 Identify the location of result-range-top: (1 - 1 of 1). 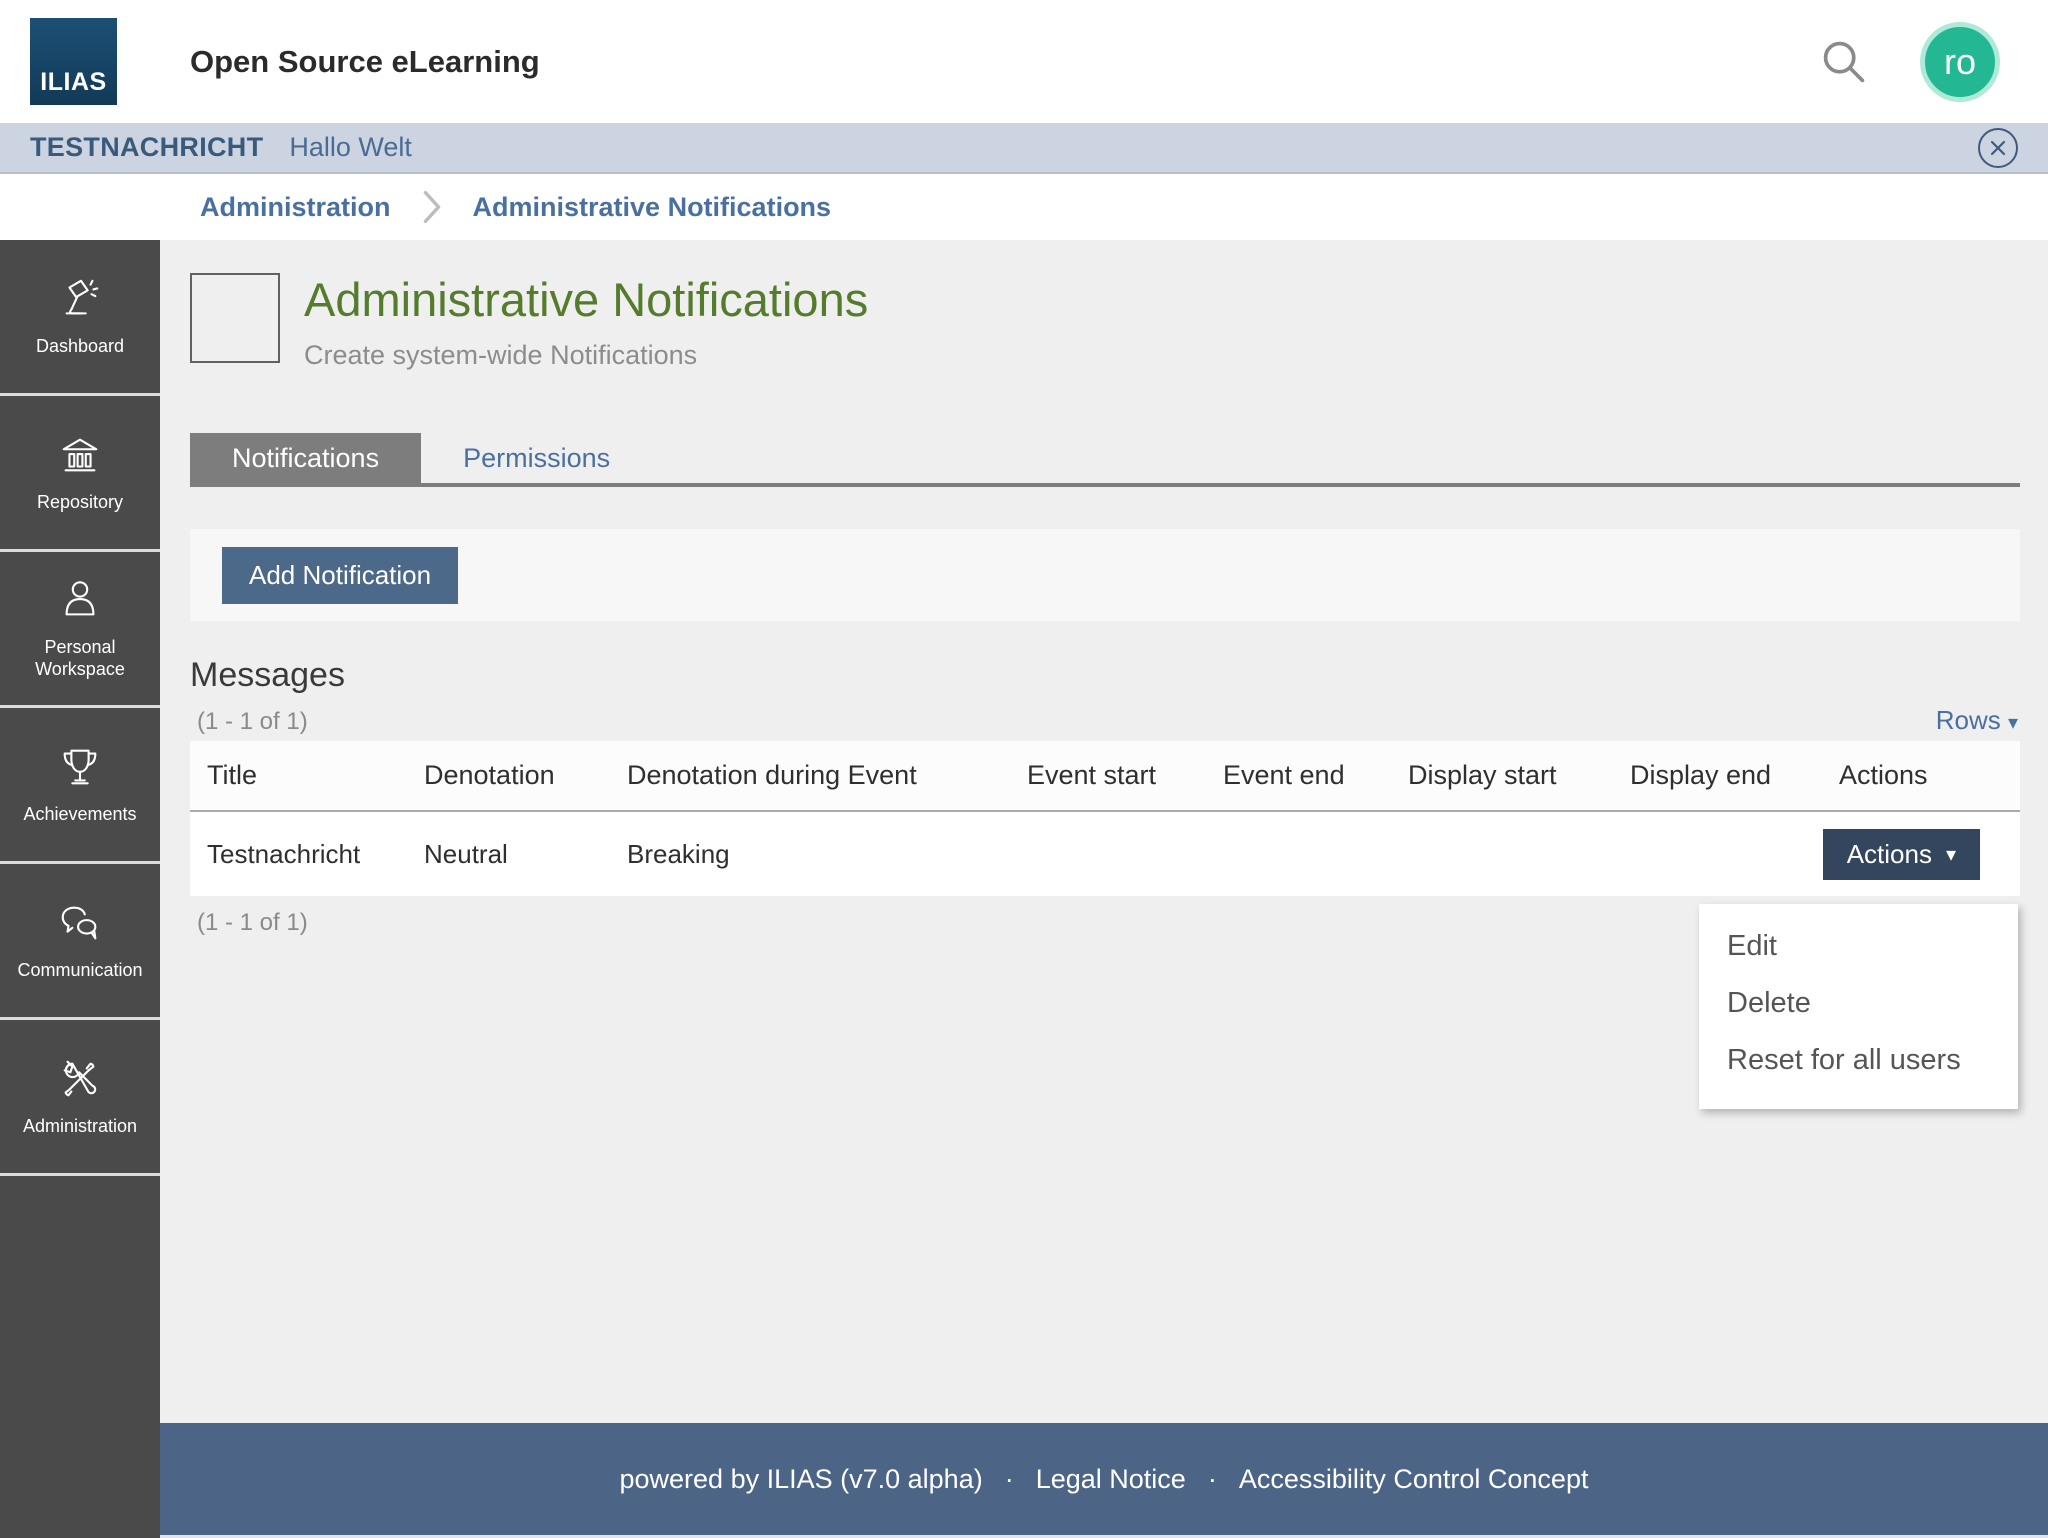
(252, 722).